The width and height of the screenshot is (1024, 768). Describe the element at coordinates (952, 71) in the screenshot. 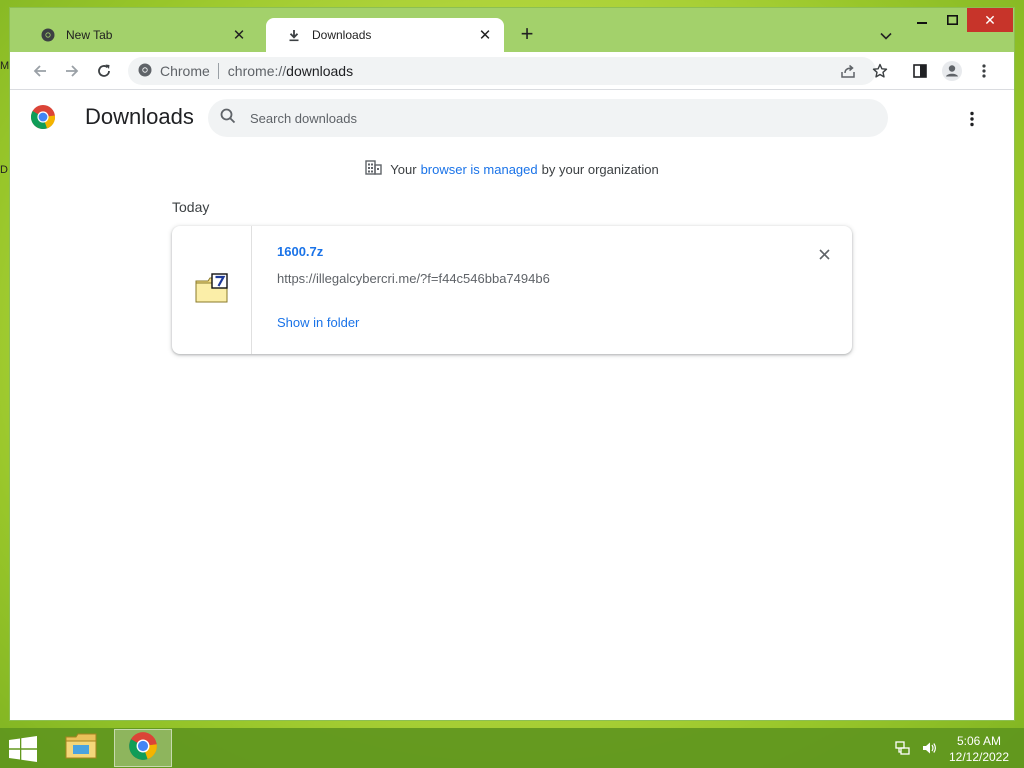

I see `profile-avatar-icon` at that location.